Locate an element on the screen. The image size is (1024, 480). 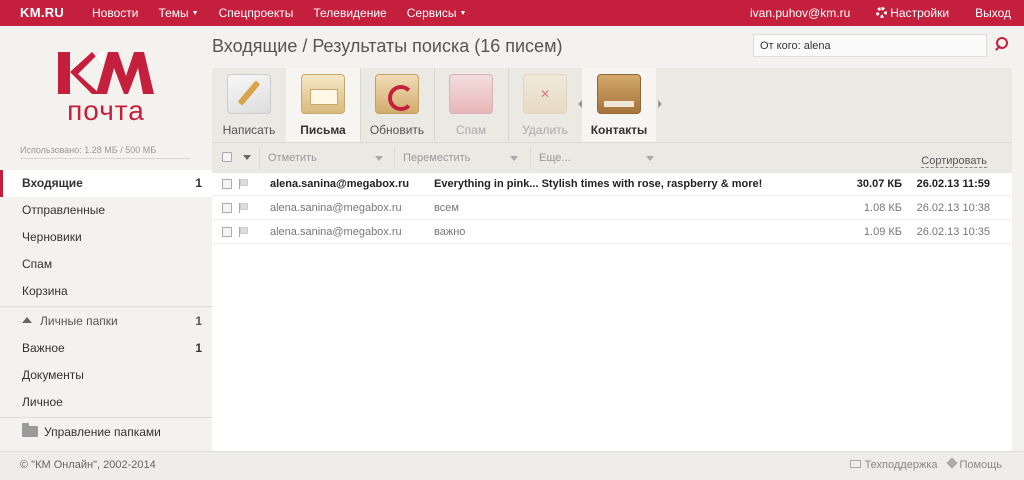
letters-button: Письма is located at coordinates (323, 105).